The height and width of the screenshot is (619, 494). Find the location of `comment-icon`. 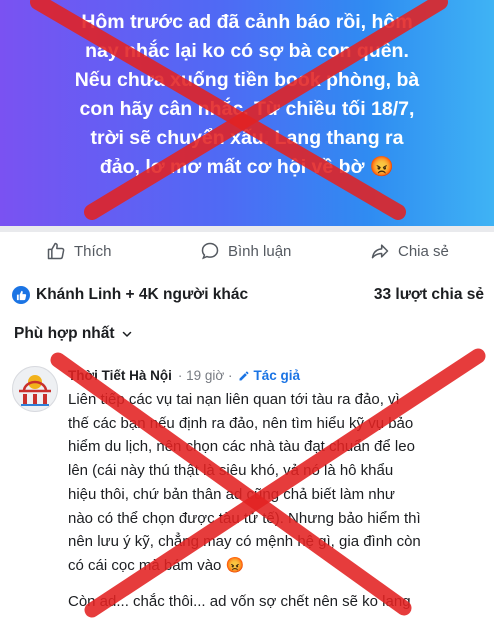

comment-icon is located at coordinates (210, 251).